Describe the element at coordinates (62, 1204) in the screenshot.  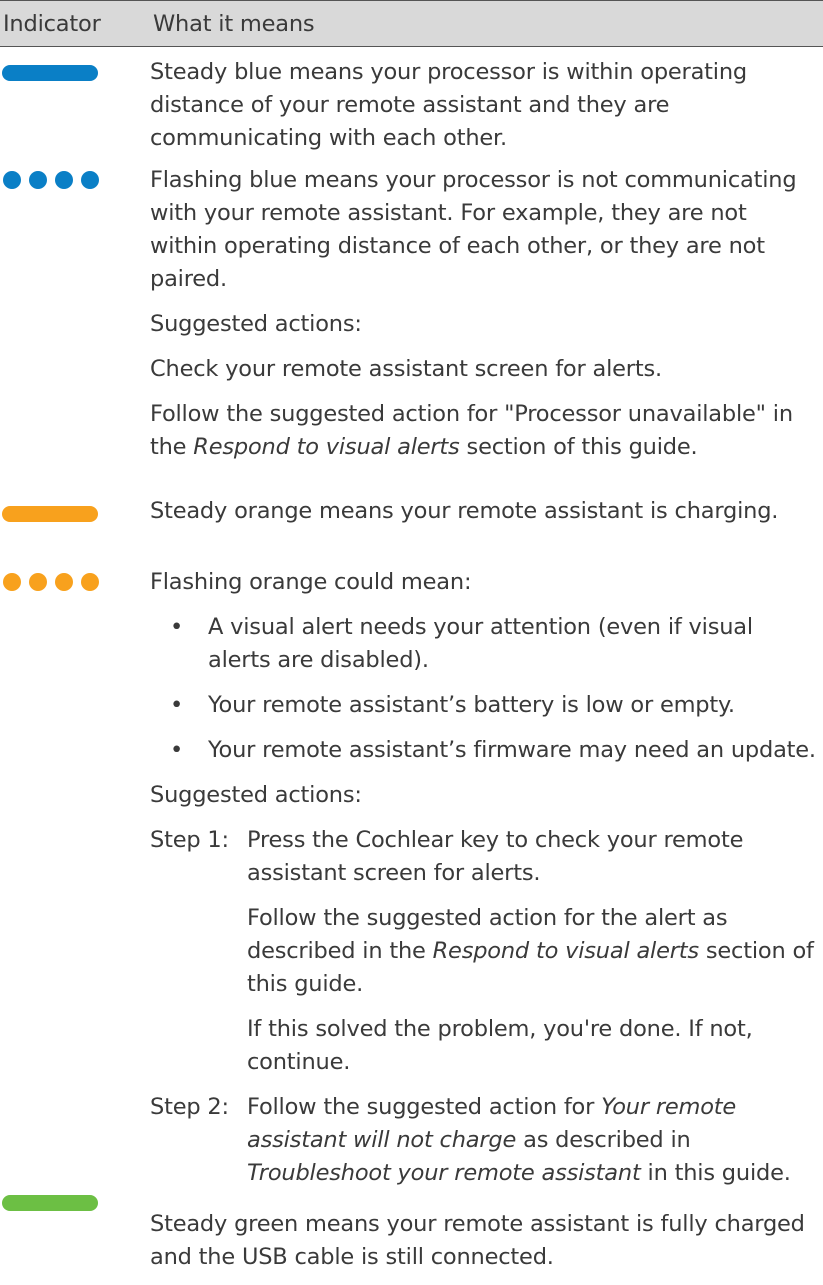
I see `steady-green-icon` at that location.